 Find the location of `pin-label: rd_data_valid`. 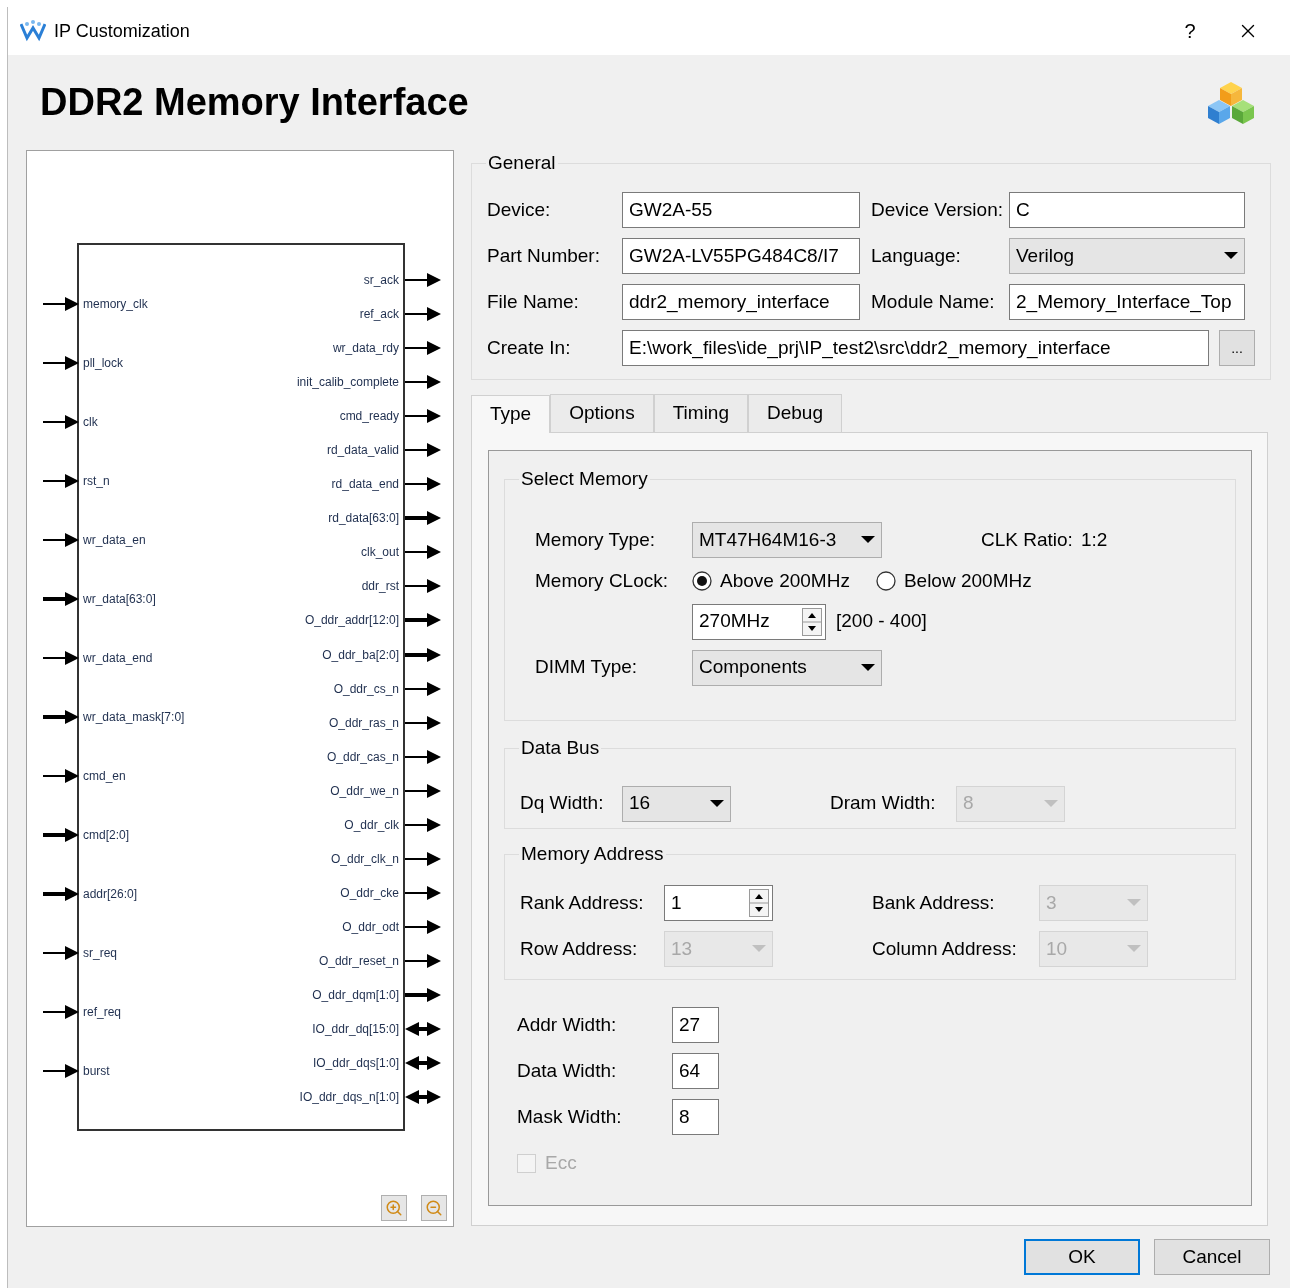

pin-label: rd_data_valid is located at coordinates (362, 451).